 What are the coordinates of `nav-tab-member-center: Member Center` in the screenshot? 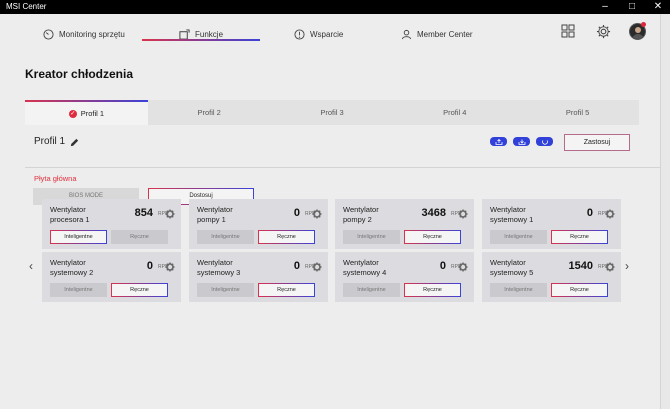 It's located at (437, 34).